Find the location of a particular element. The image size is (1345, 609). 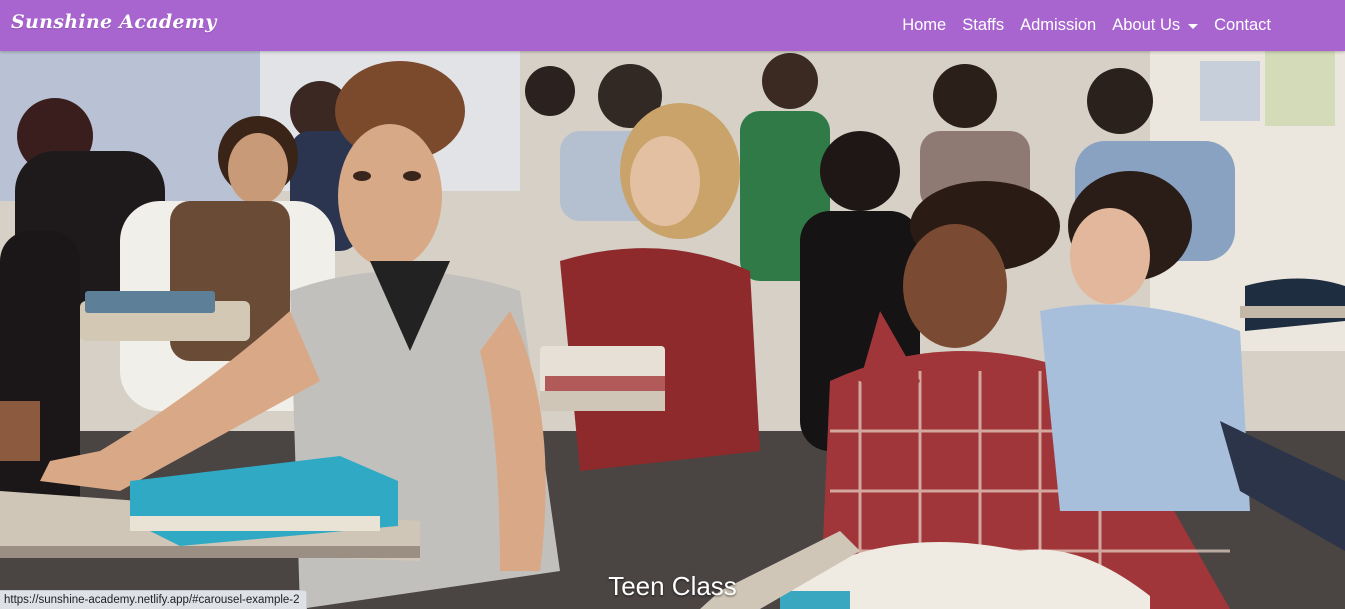

nav-contact-link: Contact is located at coordinates (1242, 25).